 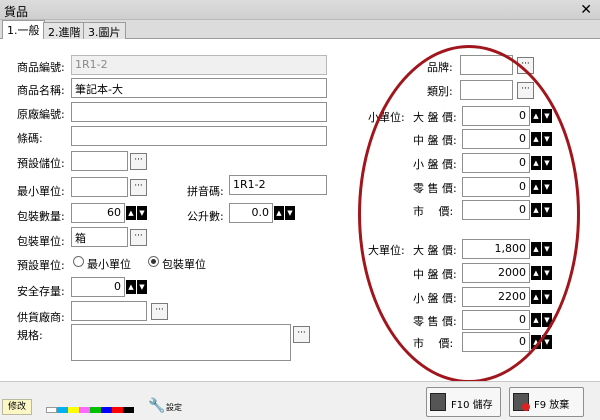 I want to click on lu-mid-wholesale-down-icon: ▼, so click(x=547, y=273).